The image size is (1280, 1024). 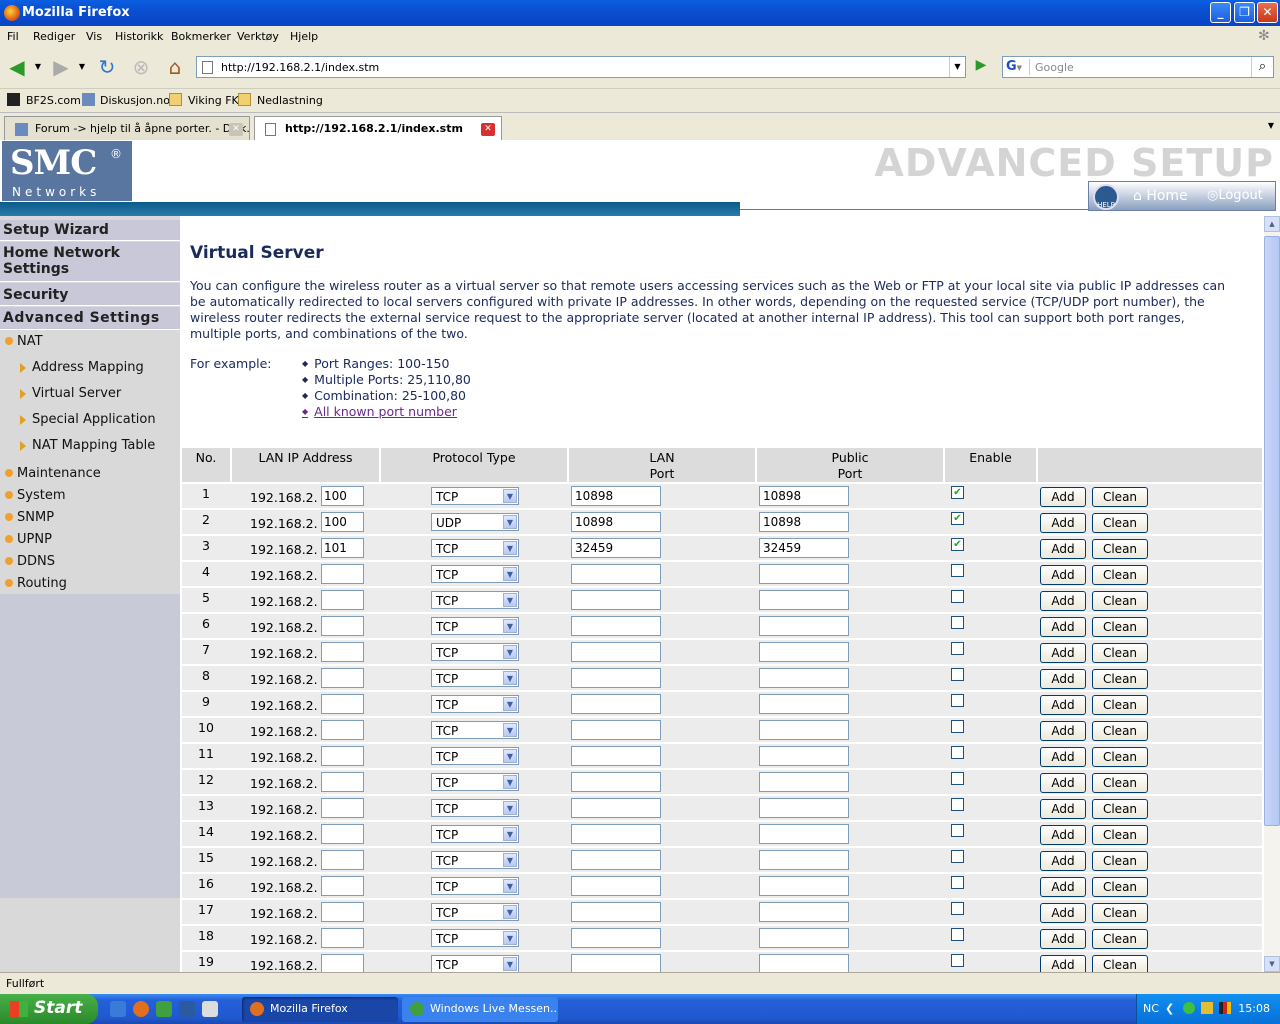 What do you see at coordinates (236, 129) in the screenshot?
I see `close-tab-icon: ✕` at bounding box center [236, 129].